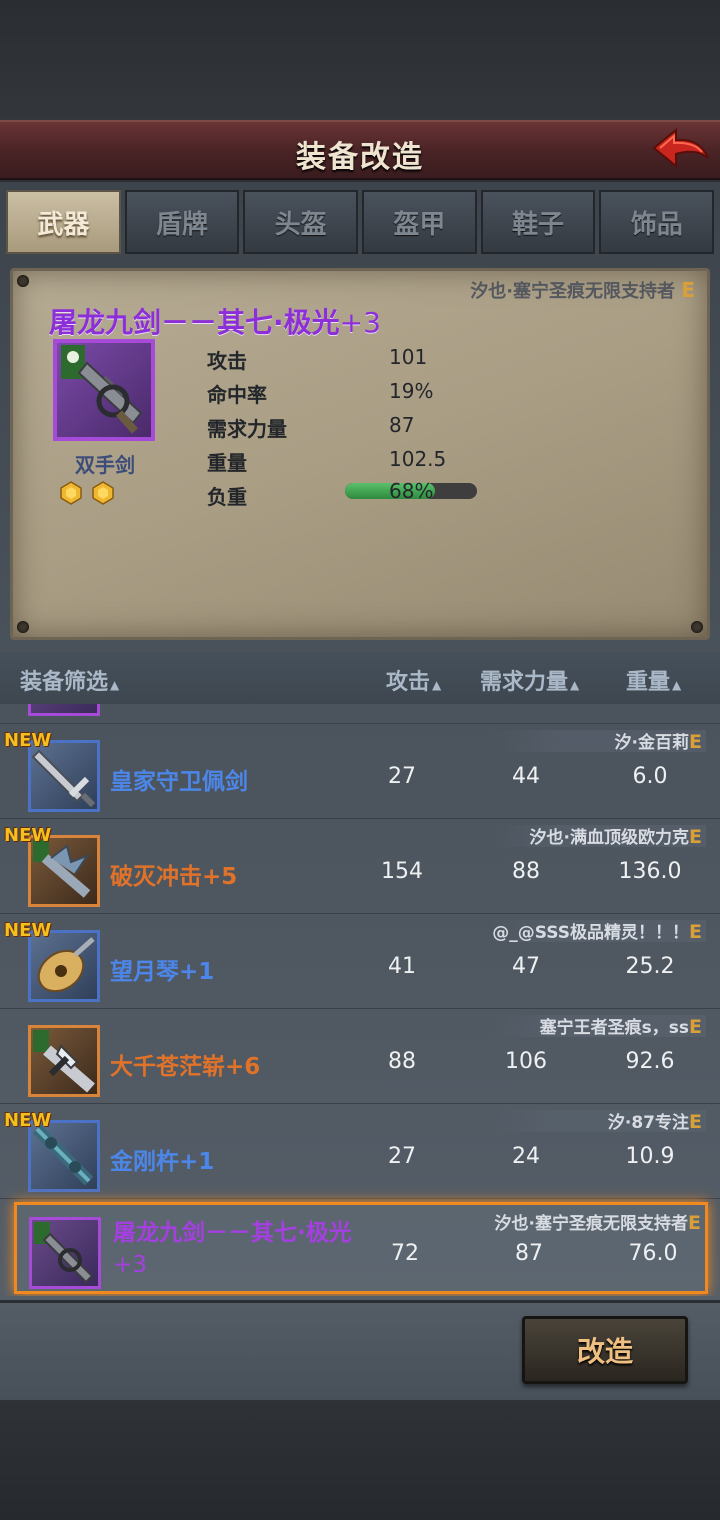 The image size is (720, 1520). What do you see at coordinates (360, 866) in the screenshot?
I see `list-item: 汐也·满血顶级欧力克E NEW 破灭冲击+5 154 88 136.0` at bounding box center [360, 866].